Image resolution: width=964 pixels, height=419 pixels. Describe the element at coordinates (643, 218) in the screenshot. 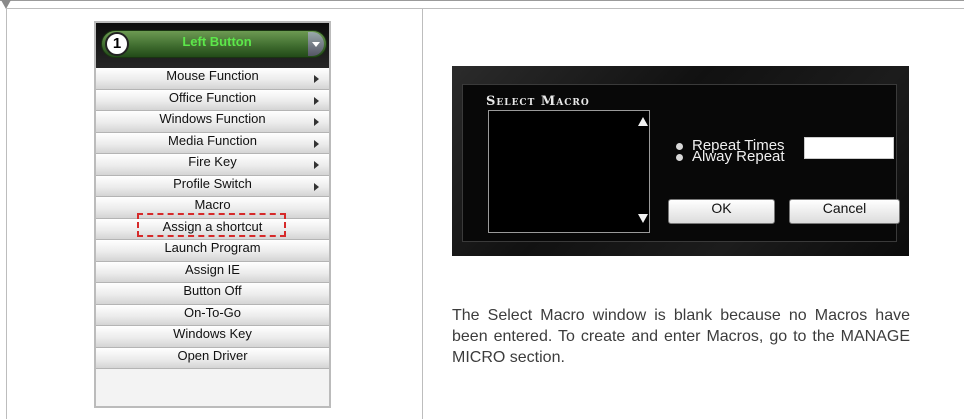

I see `scroll-down-icon` at that location.